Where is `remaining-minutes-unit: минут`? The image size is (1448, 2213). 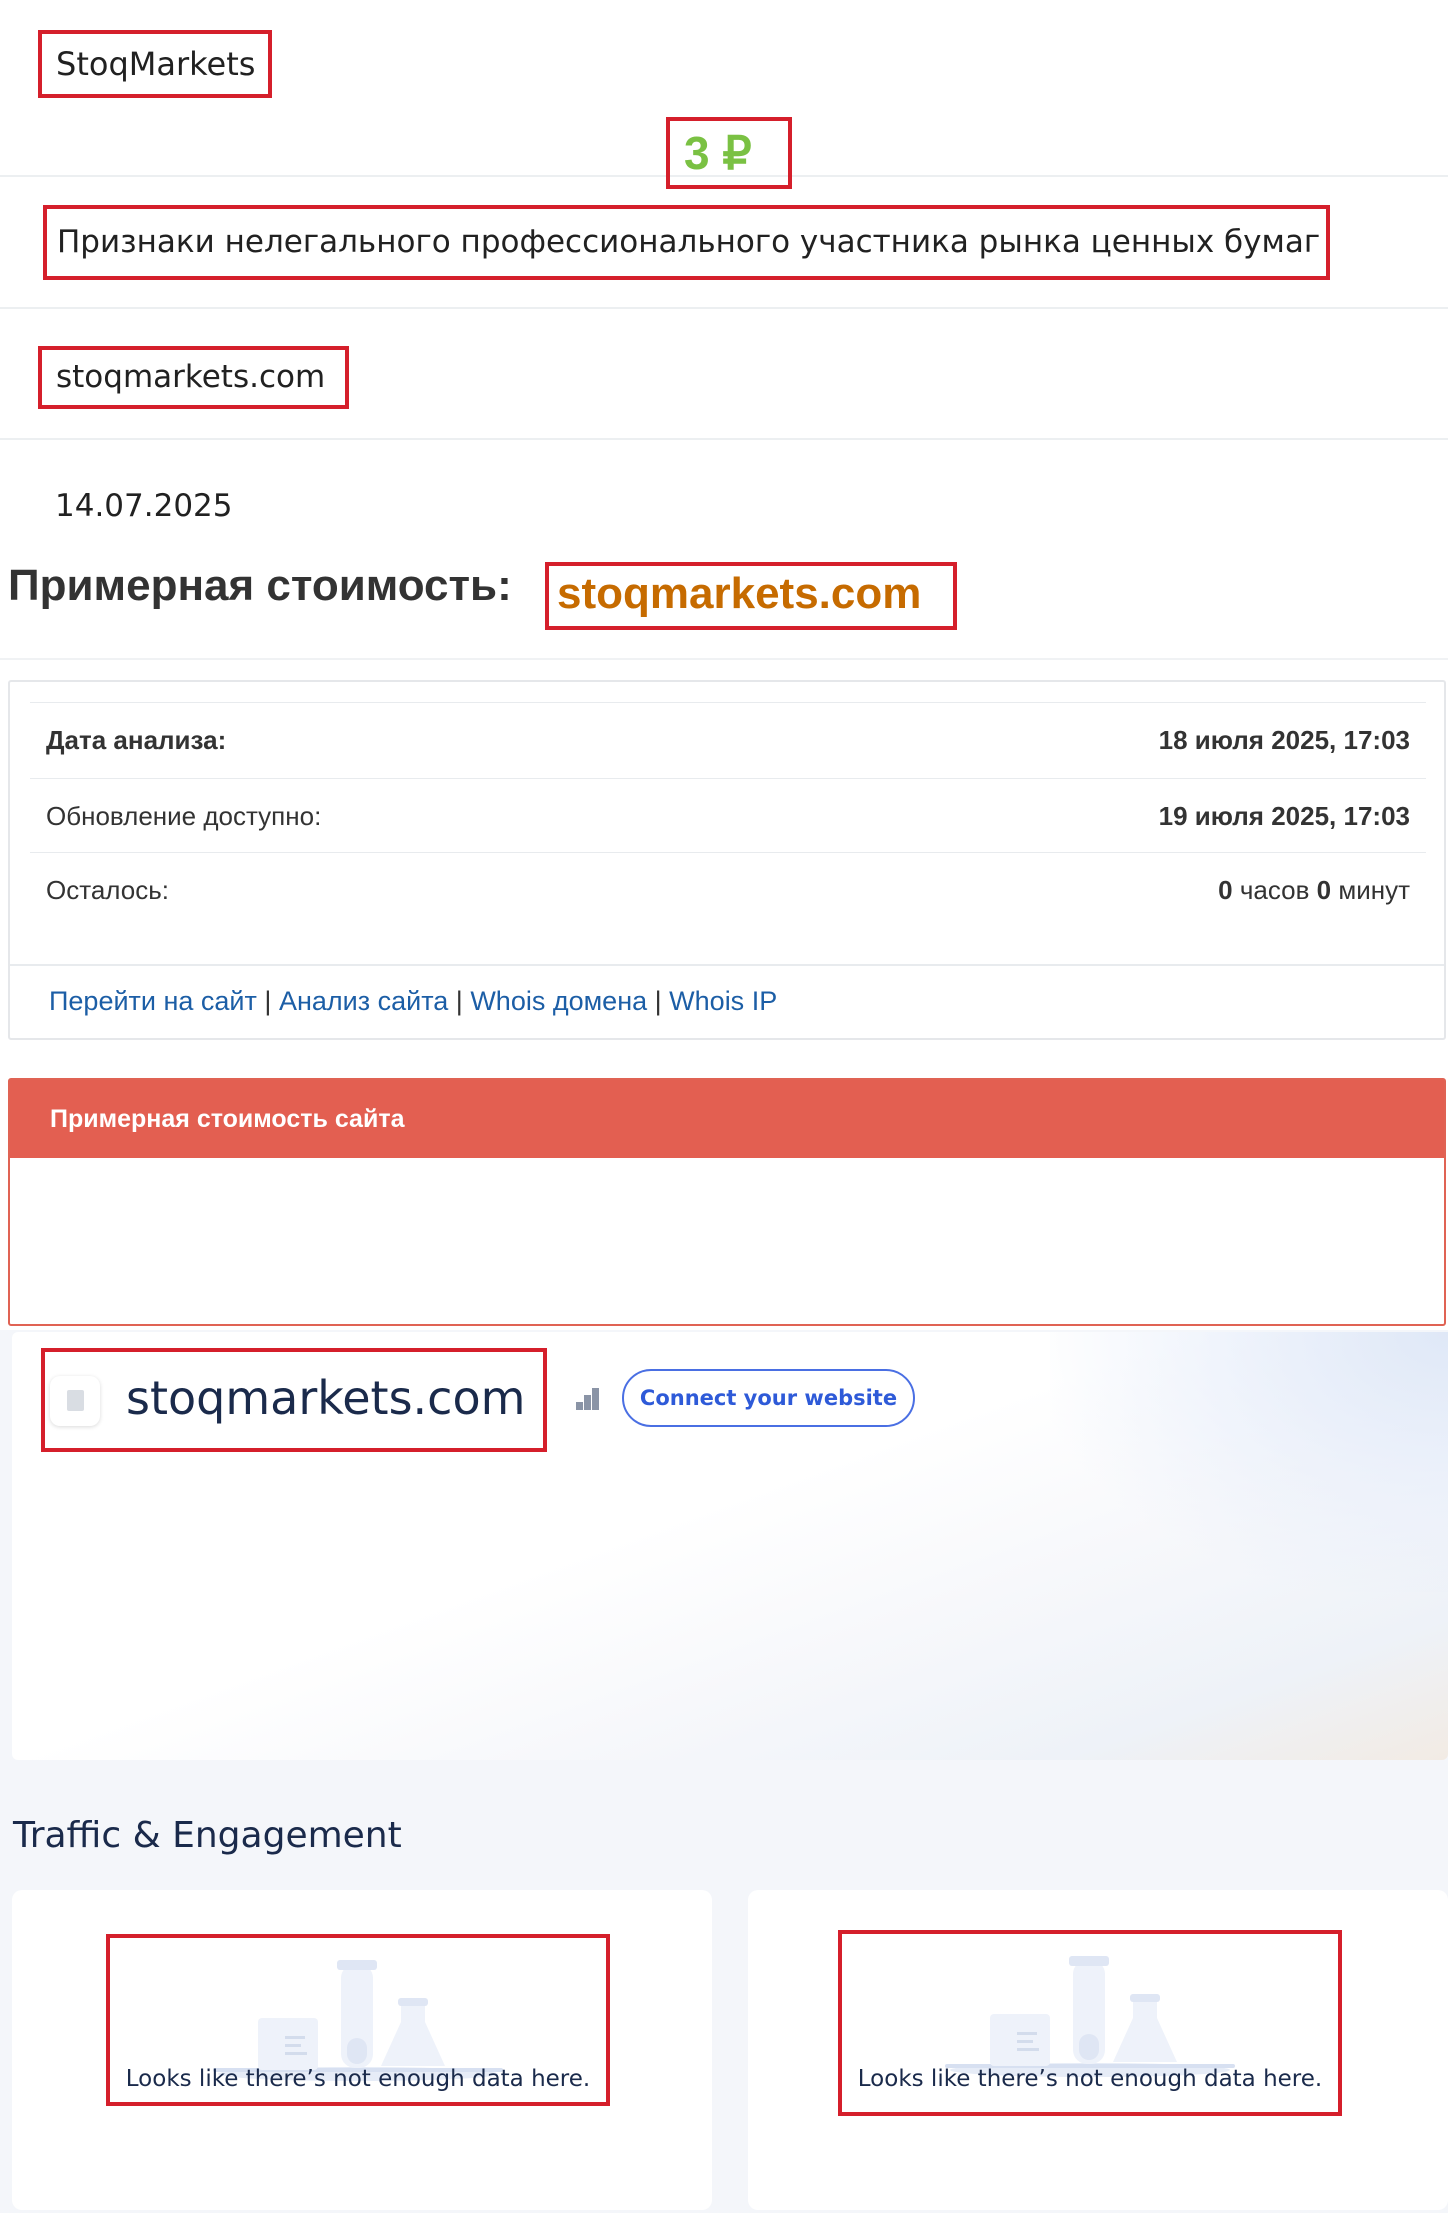 remaining-minutes-unit: минут is located at coordinates (1374, 890).